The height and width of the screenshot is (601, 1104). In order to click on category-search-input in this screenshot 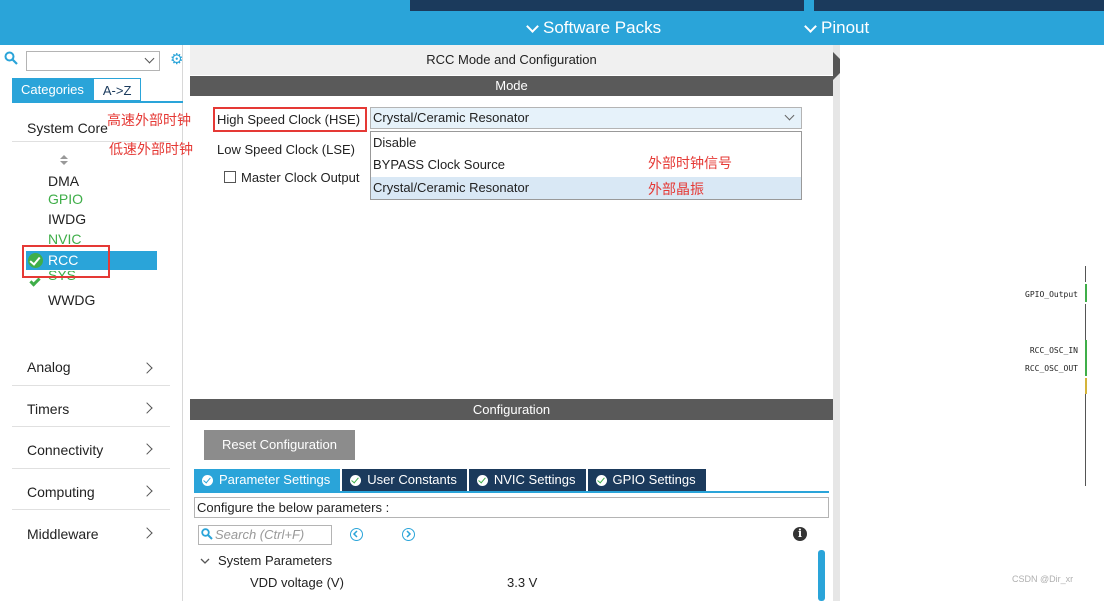, I will do `click(93, 61)`.